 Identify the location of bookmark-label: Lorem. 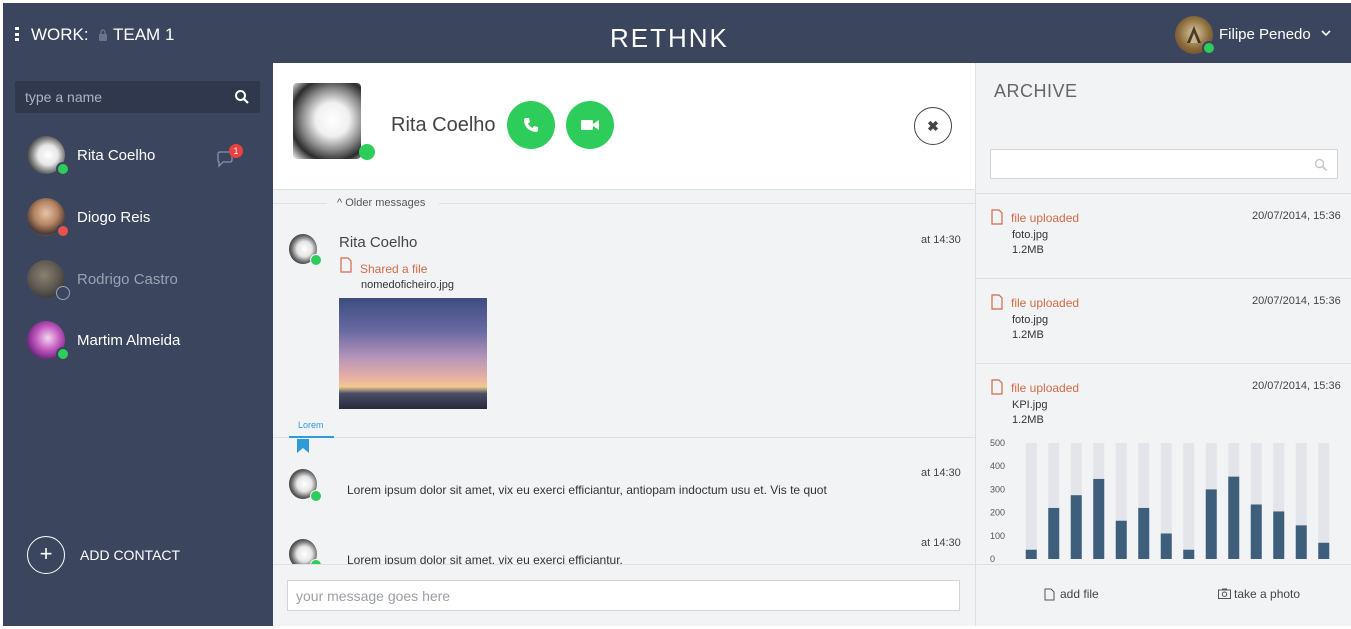
(311, 425).